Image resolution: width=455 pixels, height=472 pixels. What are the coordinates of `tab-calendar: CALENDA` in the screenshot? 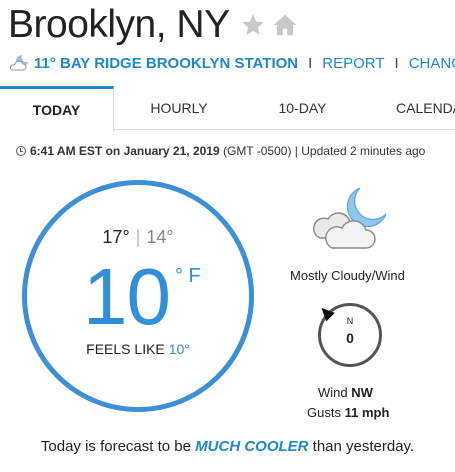 It's located at (408, 108).